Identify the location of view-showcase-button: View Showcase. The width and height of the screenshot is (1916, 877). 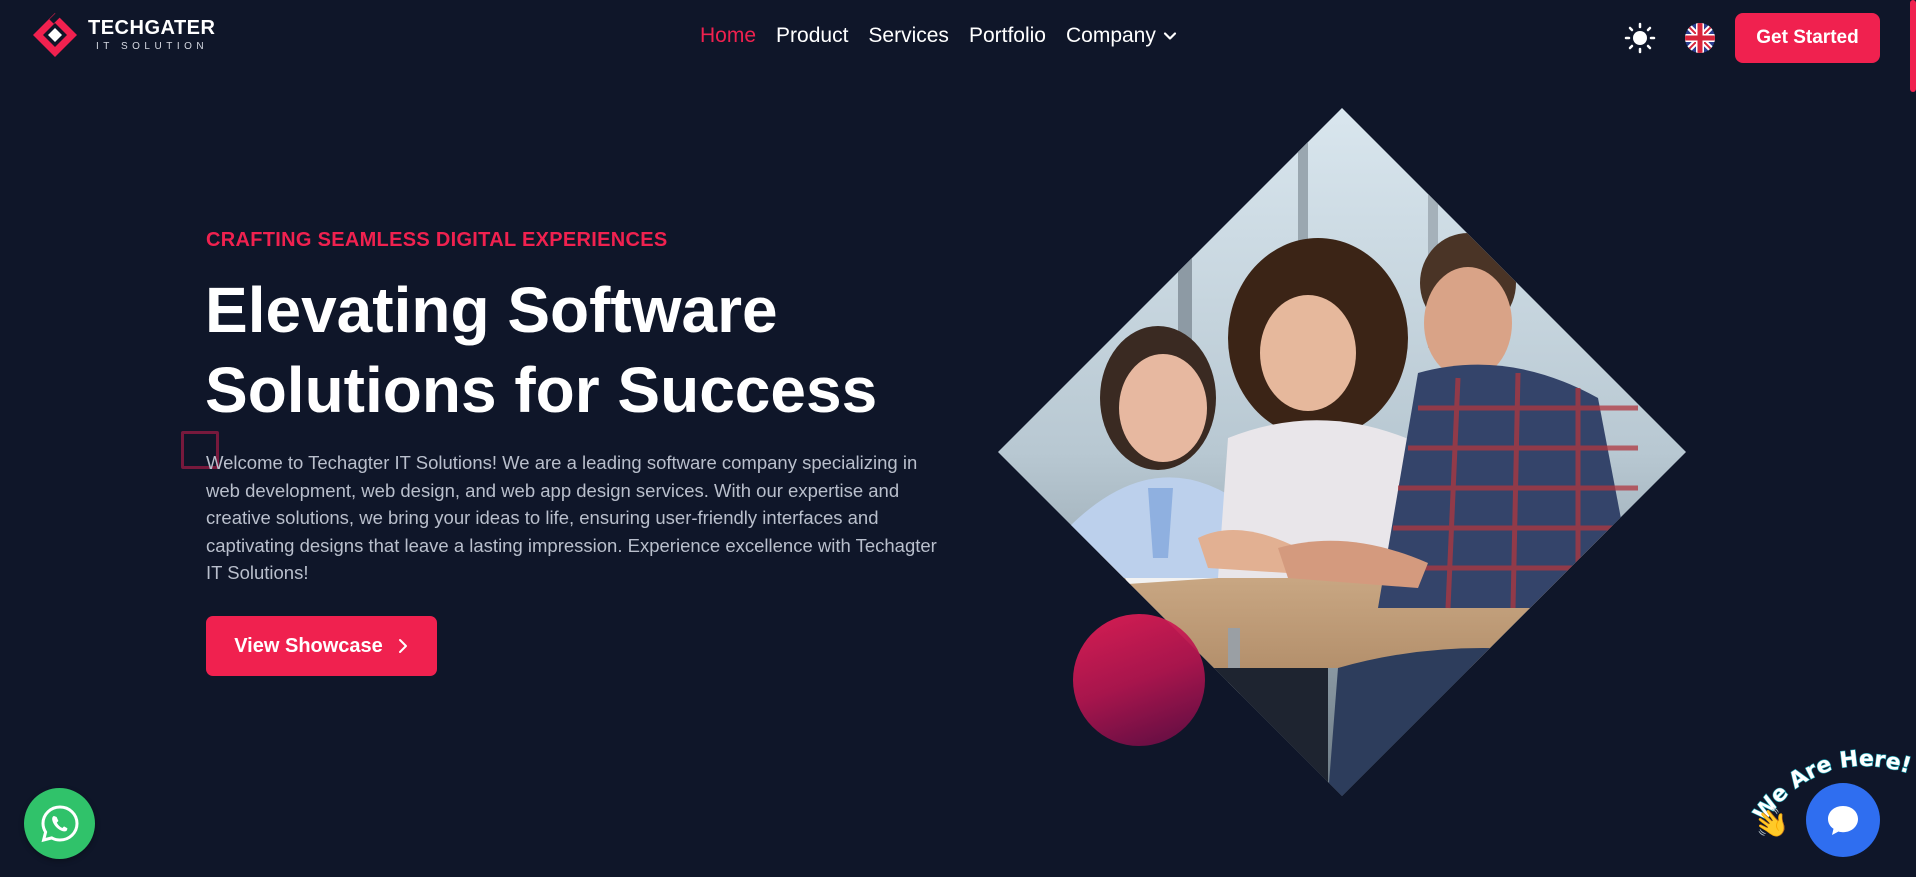
(321, 646).